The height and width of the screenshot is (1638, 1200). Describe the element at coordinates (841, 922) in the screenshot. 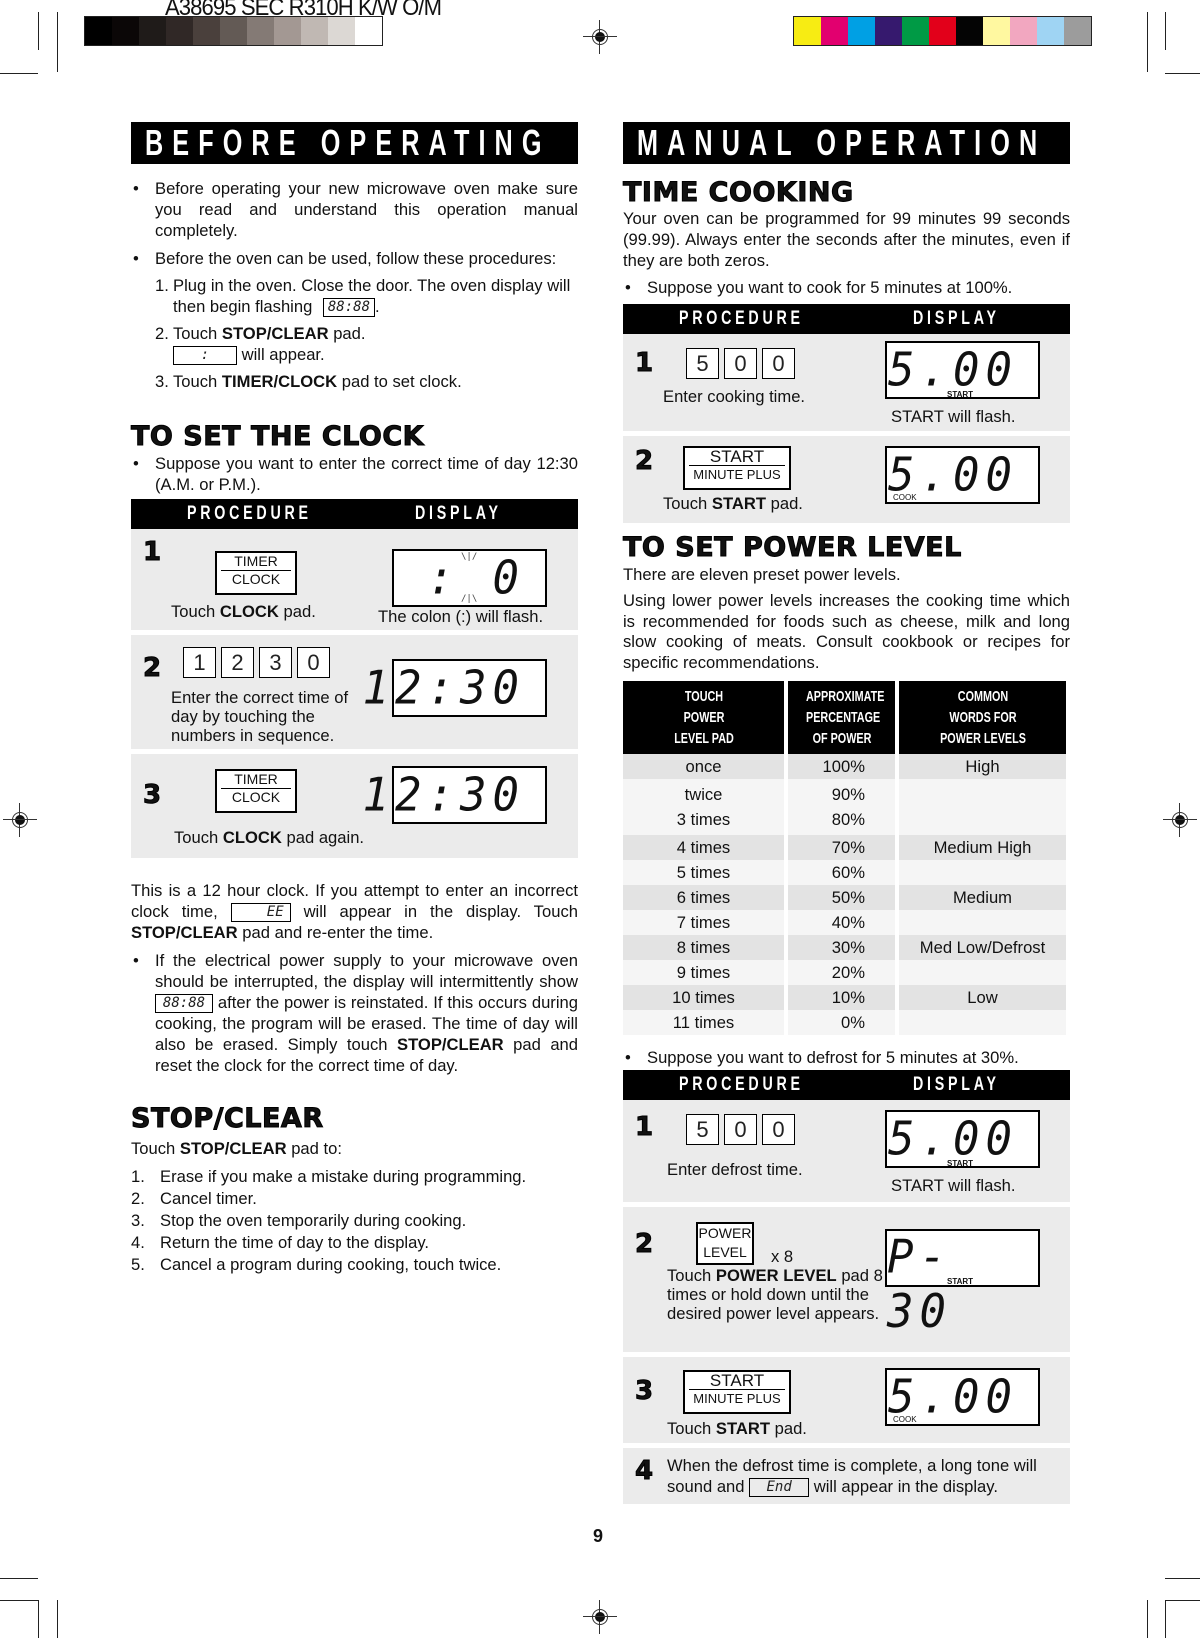

I see `table-cell-pct: 40%` at that location.